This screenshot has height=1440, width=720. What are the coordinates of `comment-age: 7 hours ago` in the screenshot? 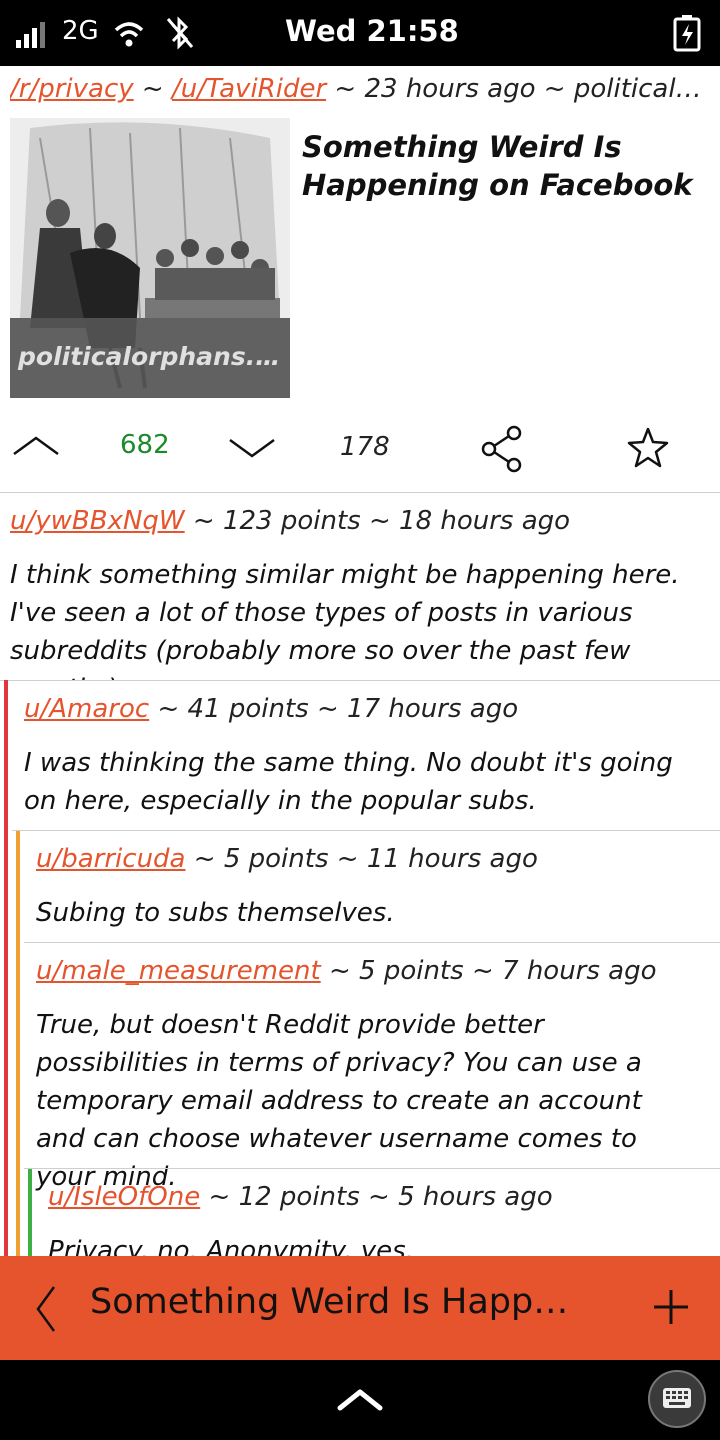 It's located at (579, 971).